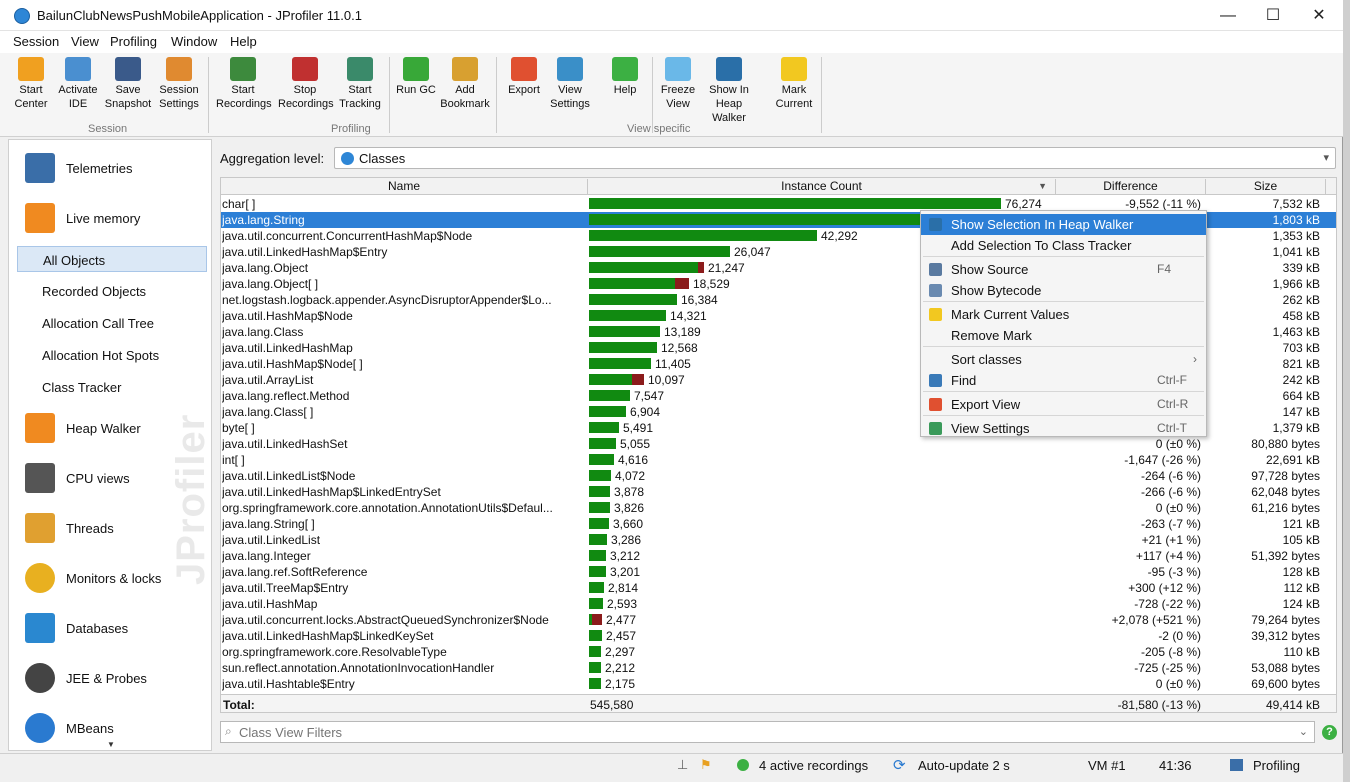 The width and height of the screenshot is (1350, 782). Describe the element at coordinates (1131, 187) in the screenshot. I see `col-header-difference: Difference` at that location.